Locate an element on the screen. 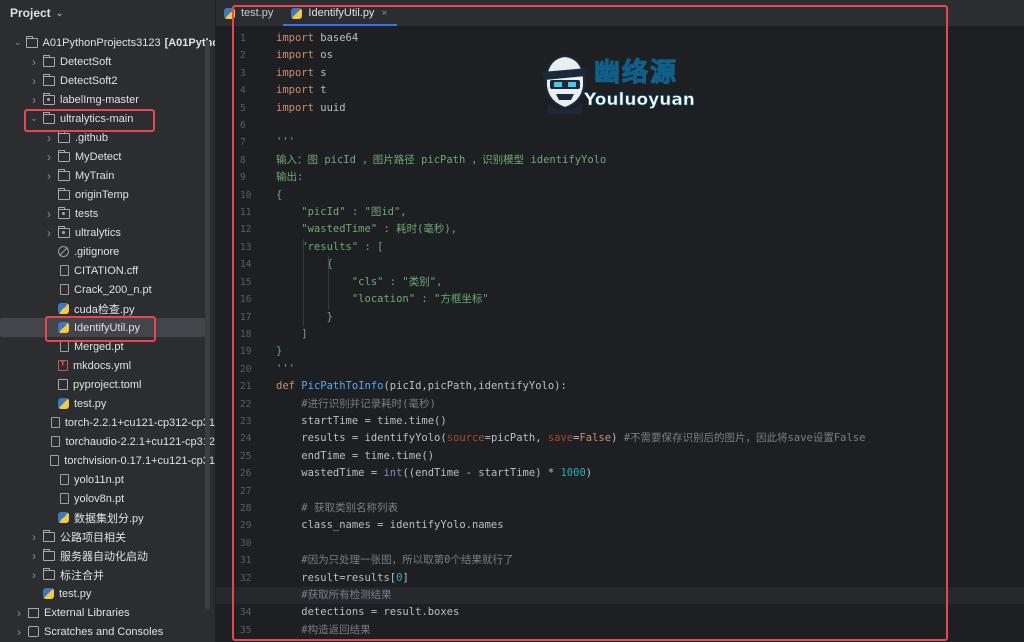  tree-item: › External Libraries is located at coordinates (107, 612).